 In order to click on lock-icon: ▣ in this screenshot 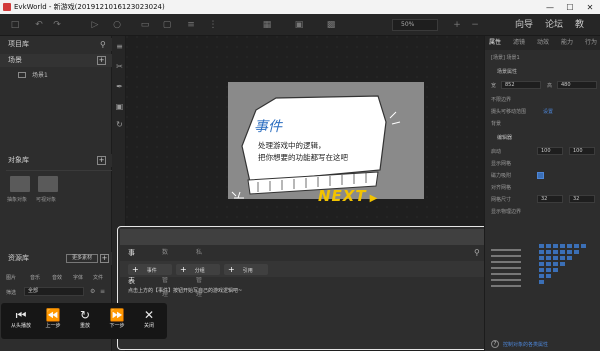, I will do `click(299, 25)`.